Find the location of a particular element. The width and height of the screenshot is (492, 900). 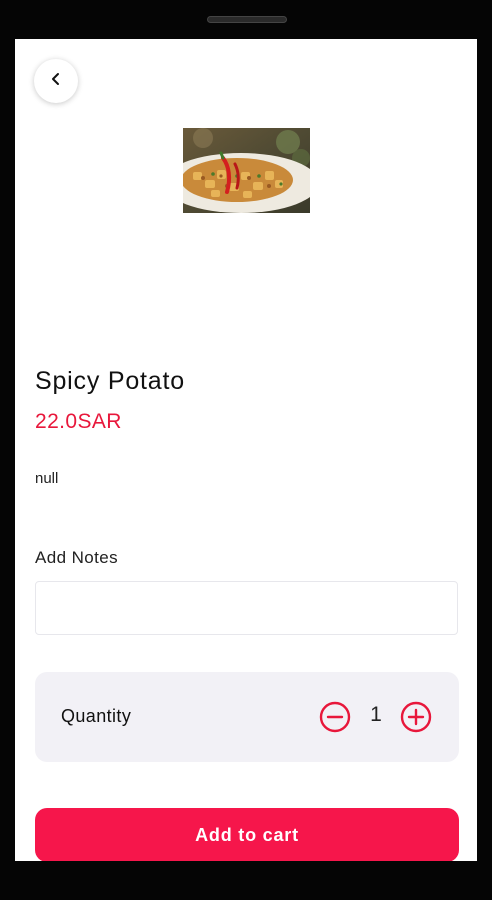

product-image is located at coordinates (246, 170).